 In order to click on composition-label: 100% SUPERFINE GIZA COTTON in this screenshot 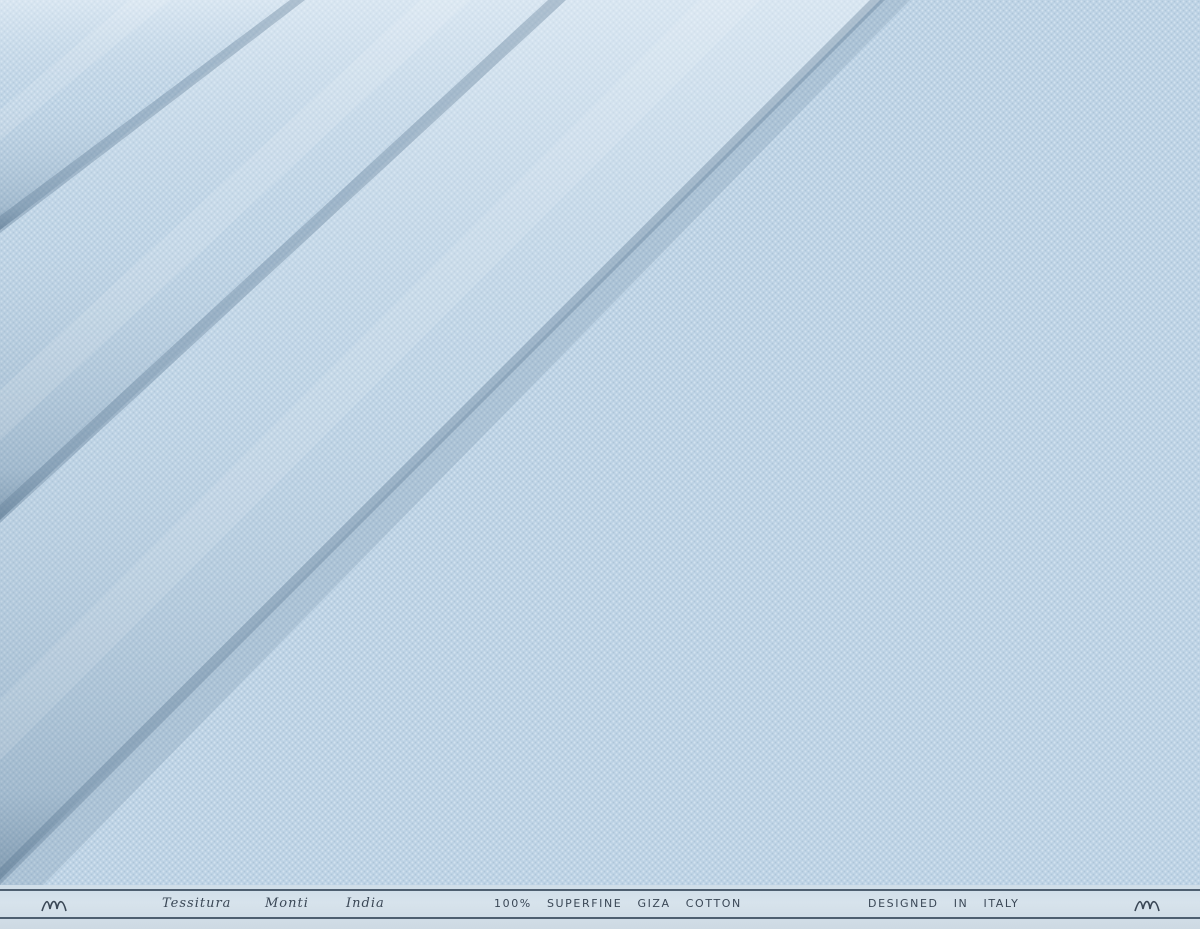, I will do `click(618, 903)`.